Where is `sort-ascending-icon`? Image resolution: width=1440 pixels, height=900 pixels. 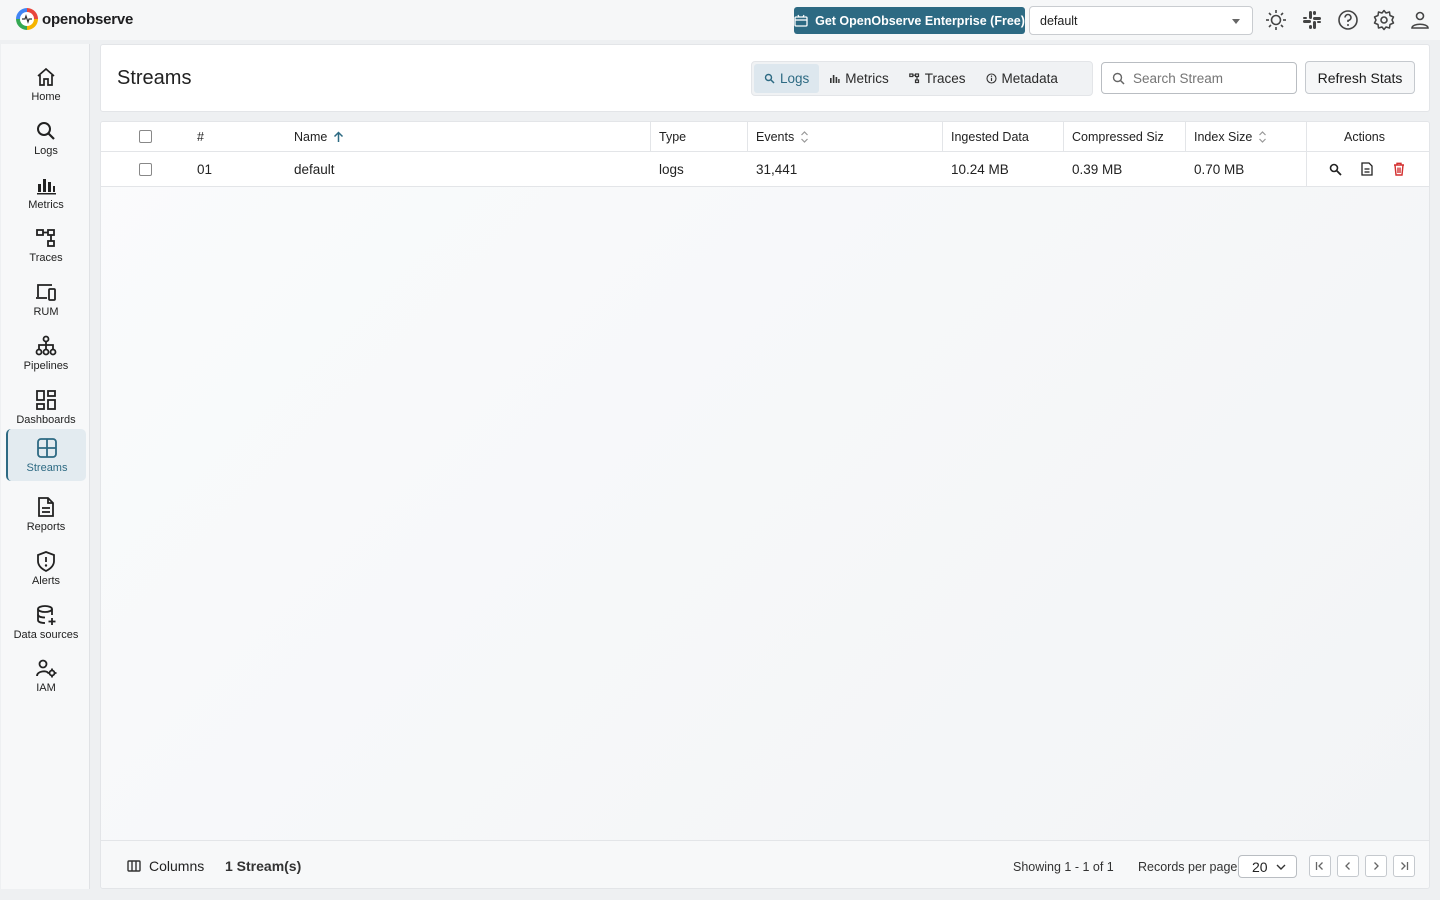
sort-ascending-icon is located at coordinates (338, 136).